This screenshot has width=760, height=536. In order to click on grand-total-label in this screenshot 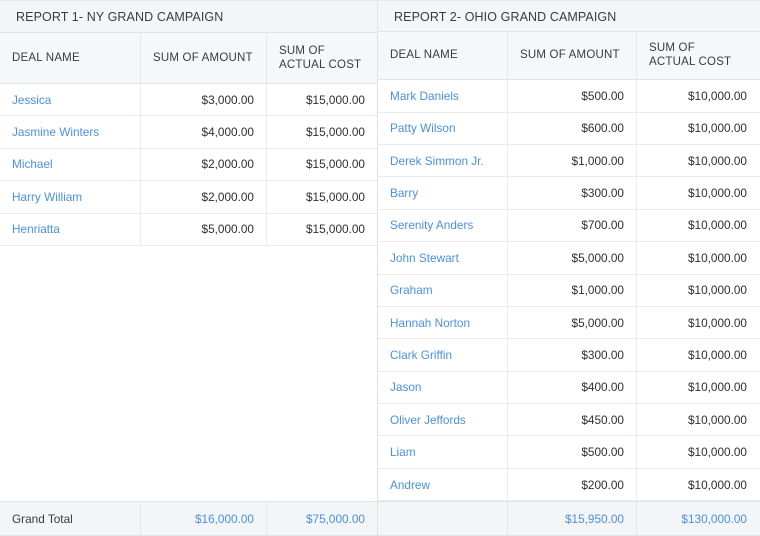, I will do `click(442, 518)`.